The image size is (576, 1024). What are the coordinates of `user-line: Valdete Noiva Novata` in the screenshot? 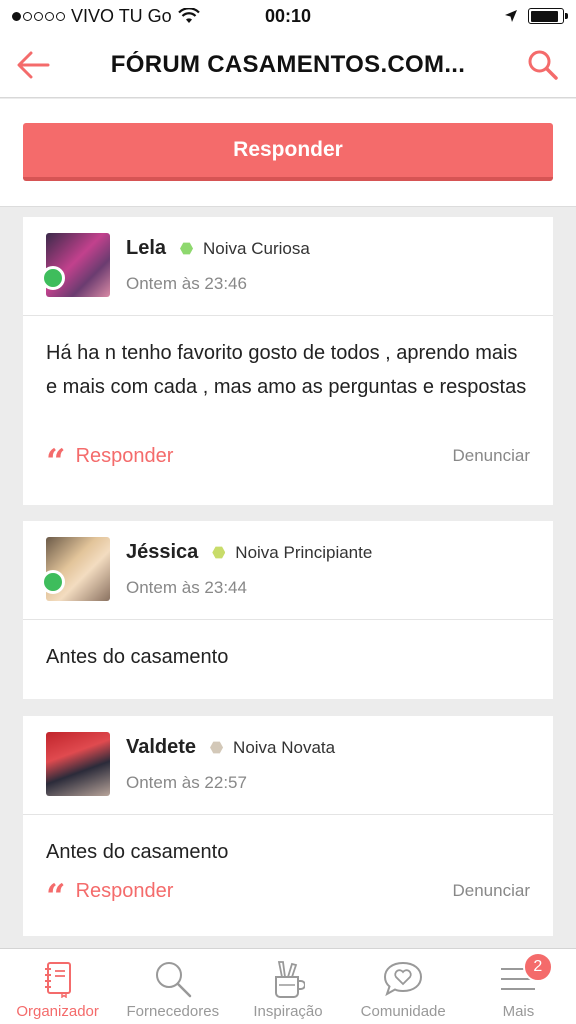 It's located at (230, 747).